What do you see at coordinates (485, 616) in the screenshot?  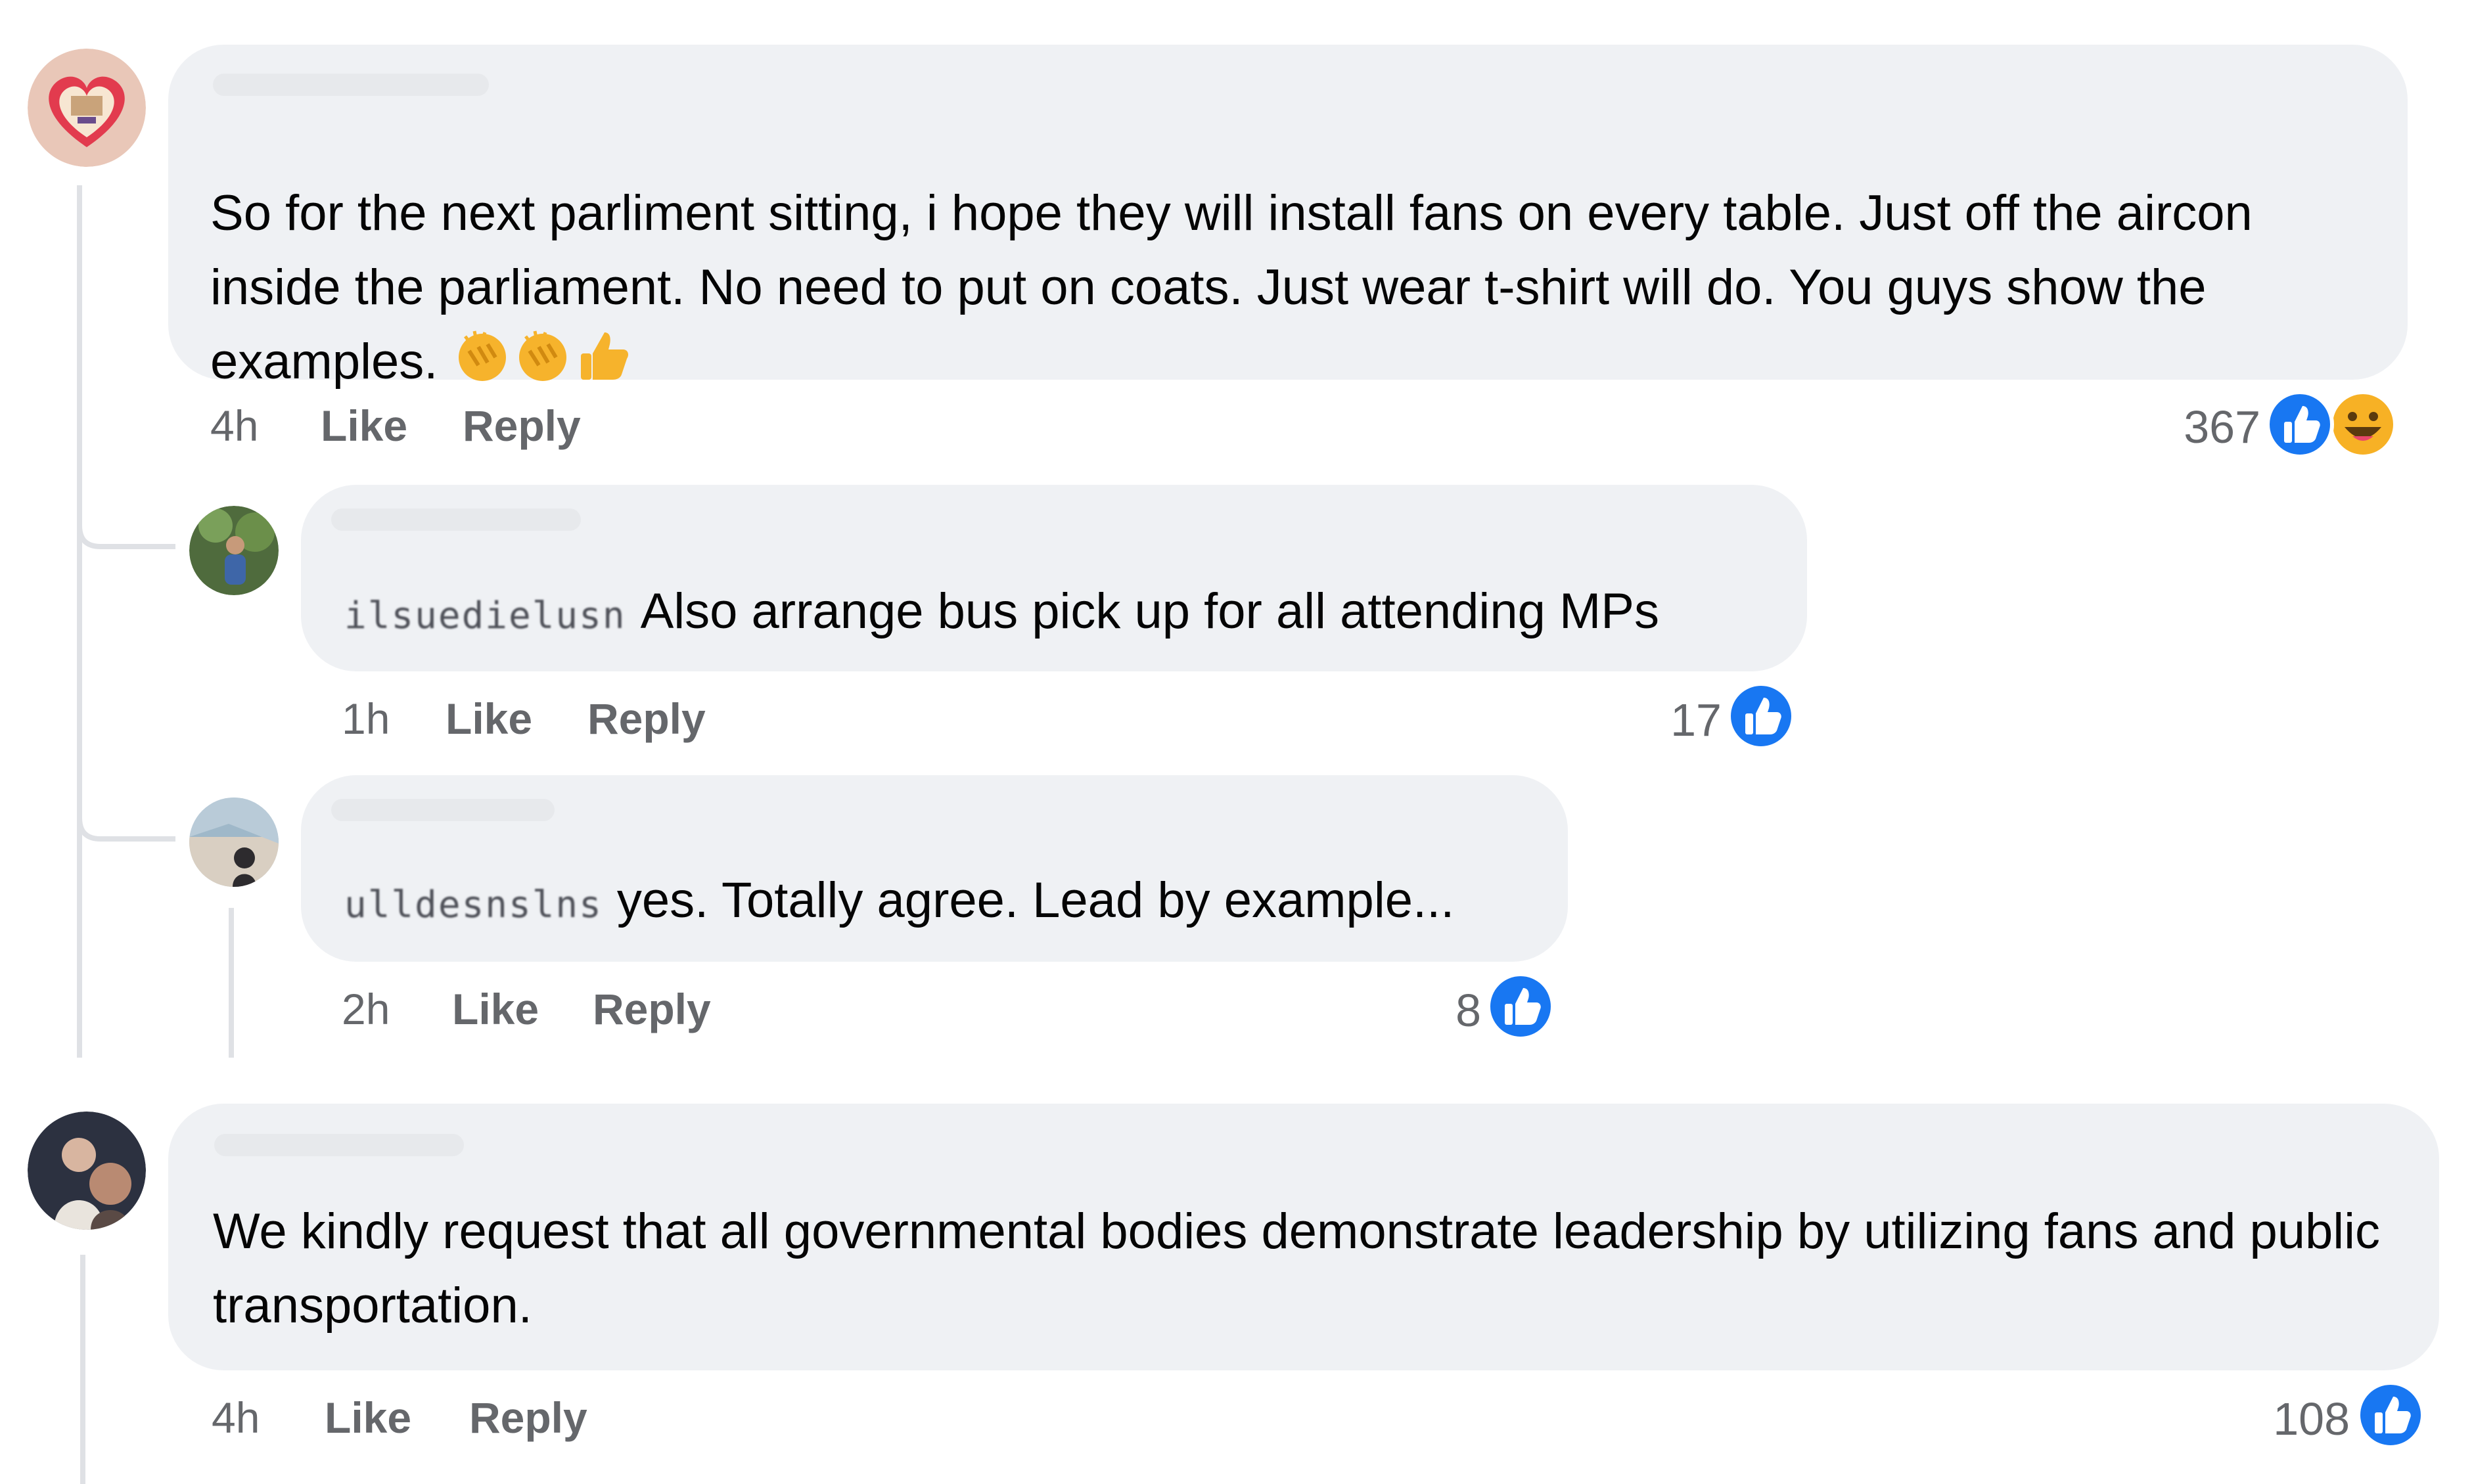 I see `mention-tag: ilsuedielusn` at bounding box center [485, 616].